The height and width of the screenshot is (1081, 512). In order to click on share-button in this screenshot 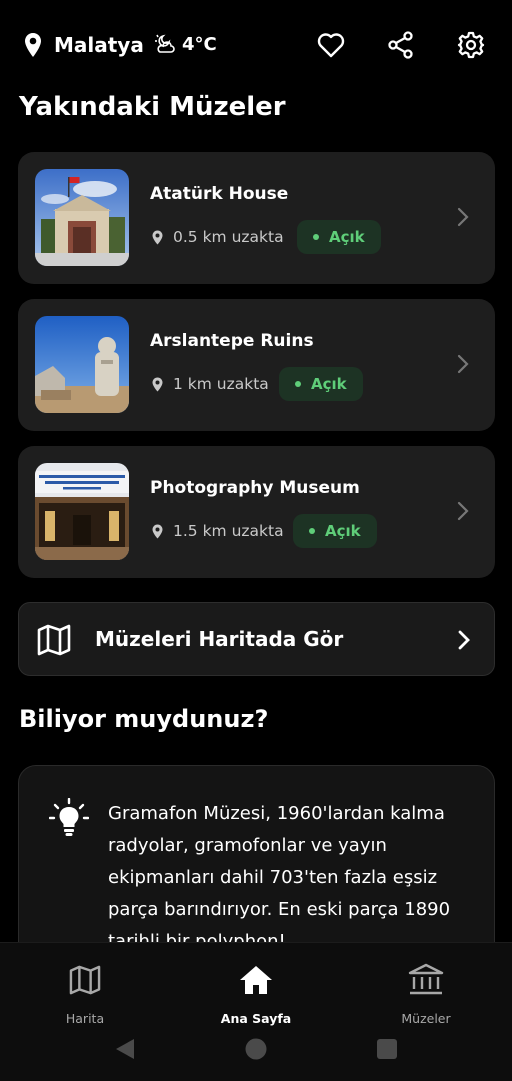, I will do `click(401, 45)`.